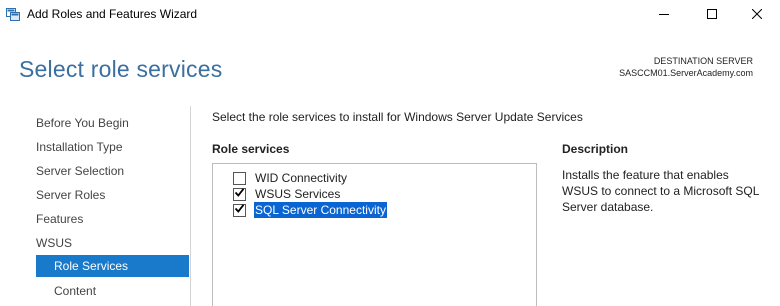 Image resolution: width=780 pixels, height=306 pixels. I want to click on maximize-icon, so click(712, 15).